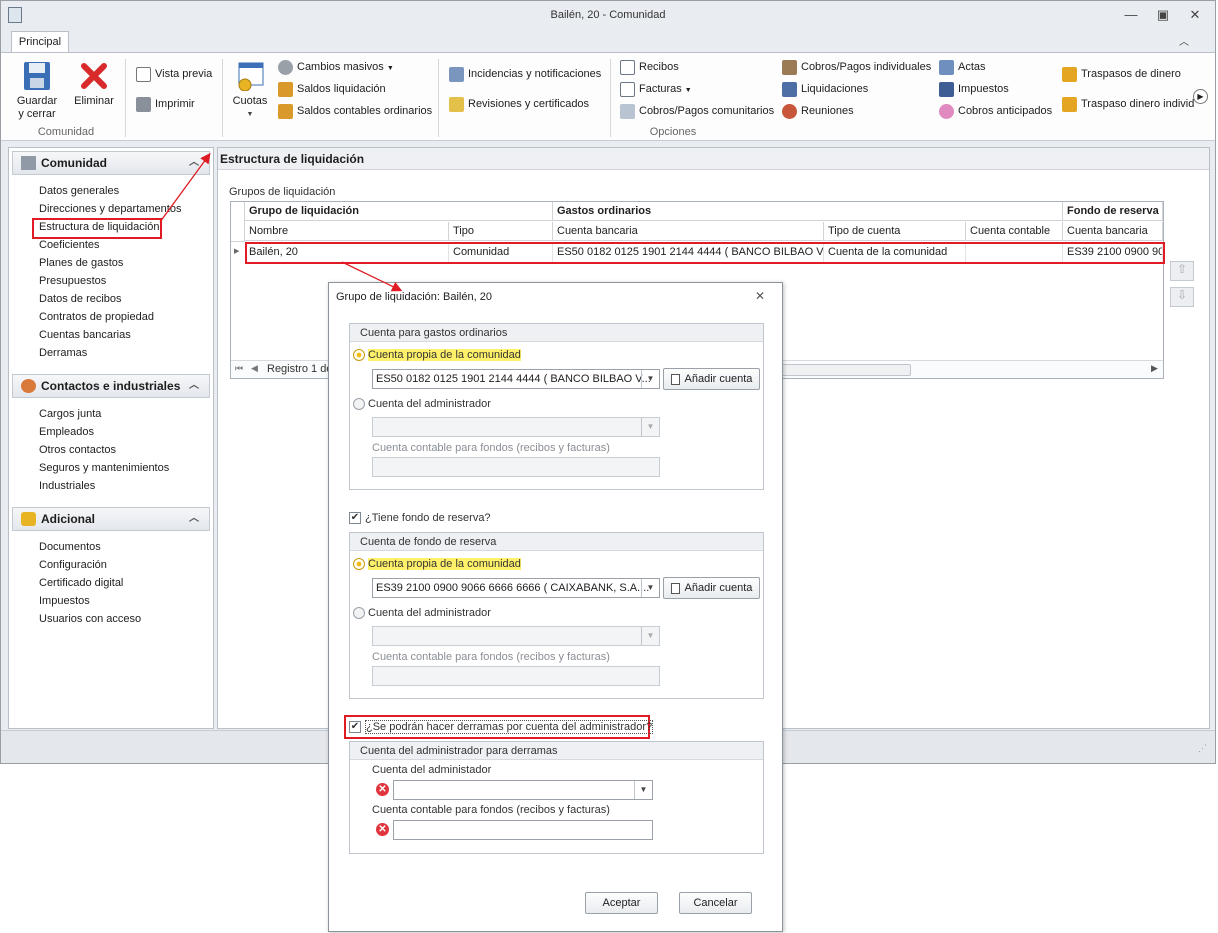  What do you see at coordinates (110, 209) in the screenshot?
I see `sidebar-item-comunidad-1: Direcciones y departamentos` at bounding box center [110, 209].